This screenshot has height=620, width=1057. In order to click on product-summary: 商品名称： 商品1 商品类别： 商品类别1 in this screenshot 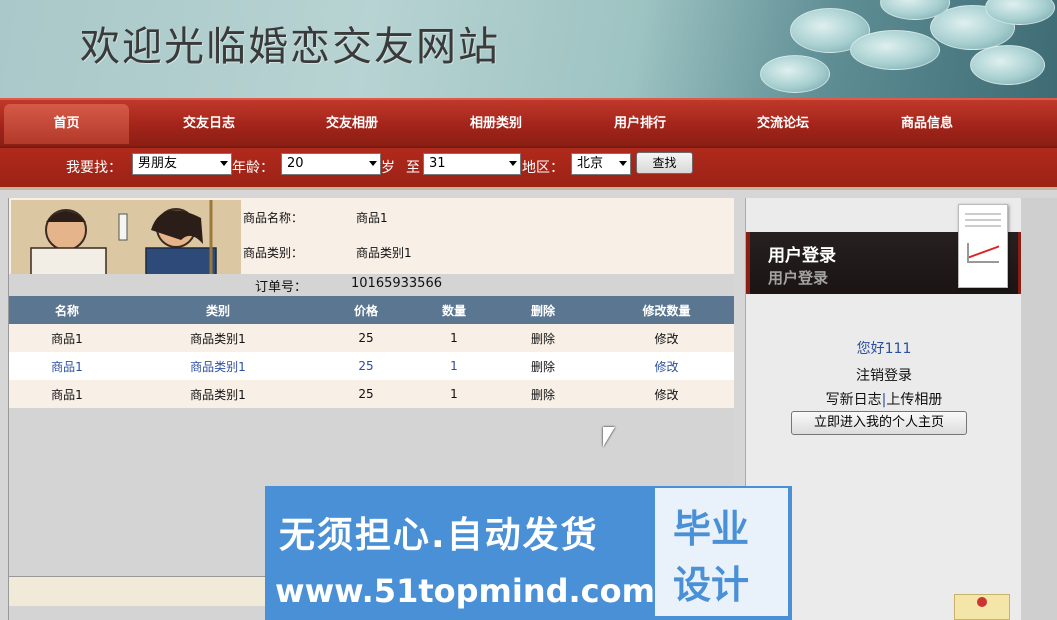, I will do `click(371, 237)`.